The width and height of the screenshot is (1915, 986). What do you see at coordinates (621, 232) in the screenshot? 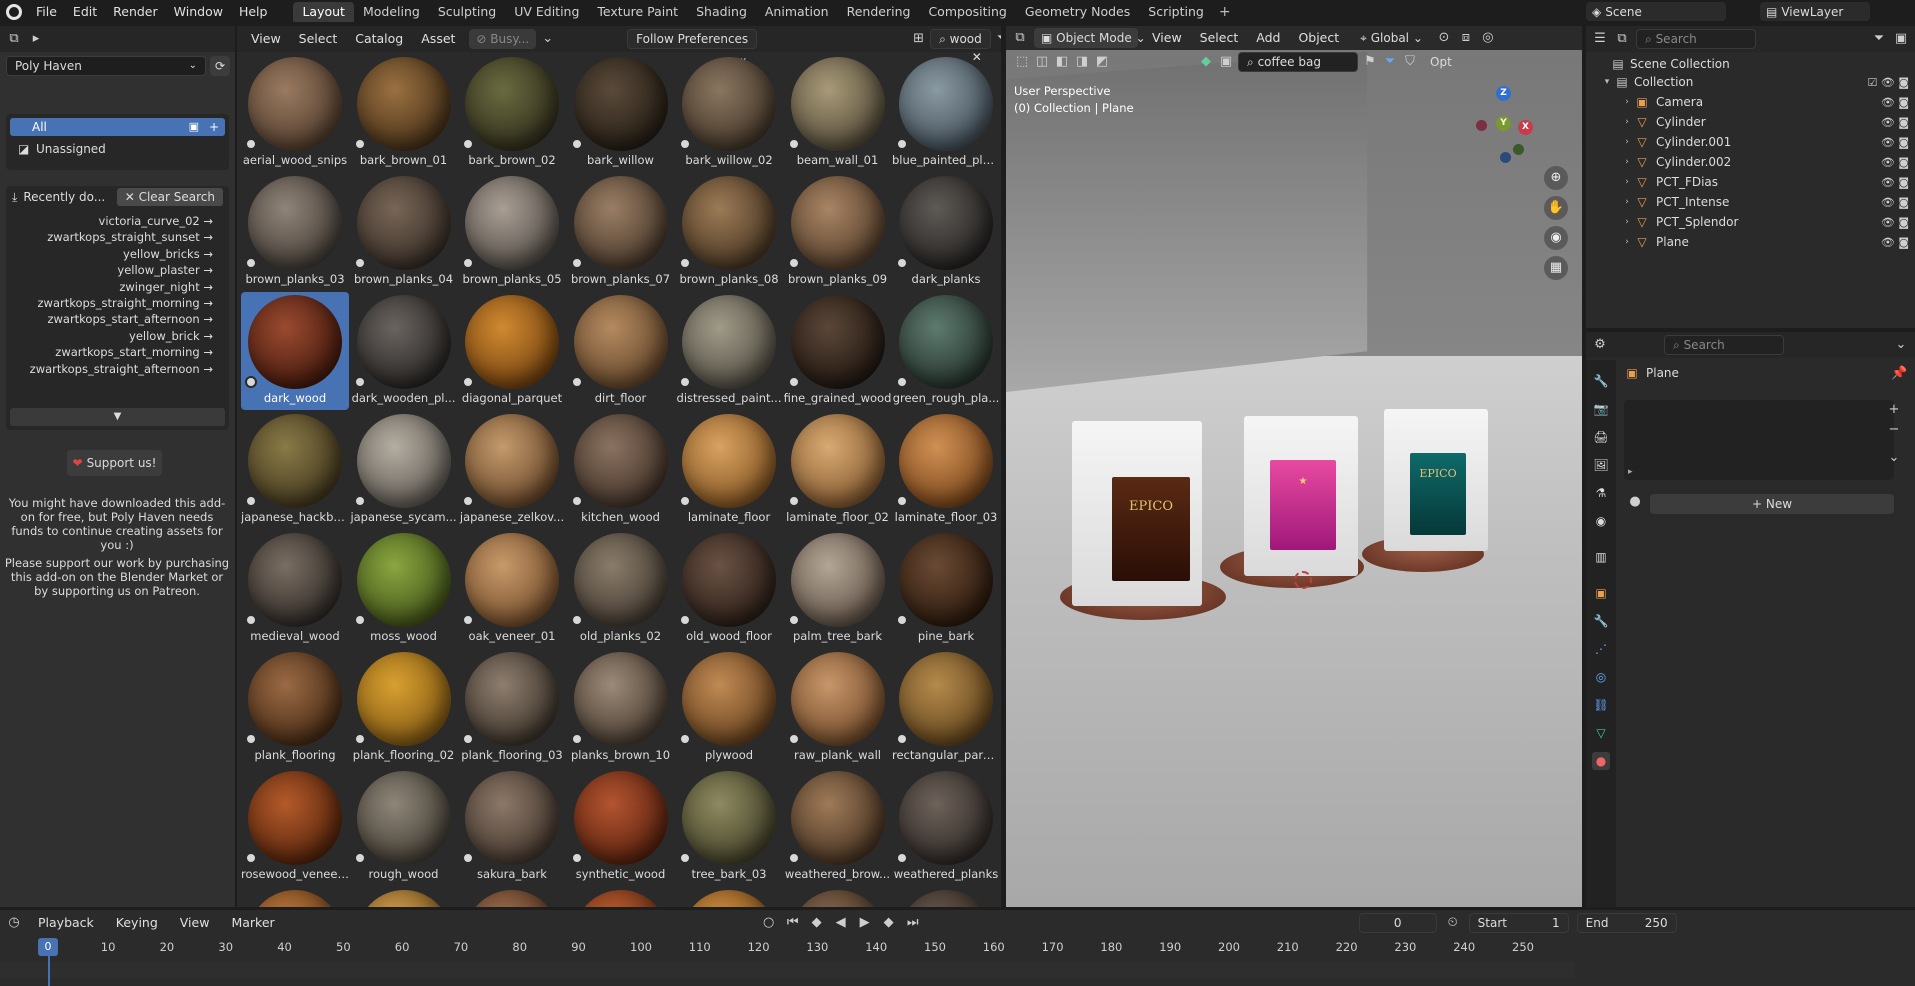
I see `asset-tile: brown_planks_07` at bounding box center [621, 232].